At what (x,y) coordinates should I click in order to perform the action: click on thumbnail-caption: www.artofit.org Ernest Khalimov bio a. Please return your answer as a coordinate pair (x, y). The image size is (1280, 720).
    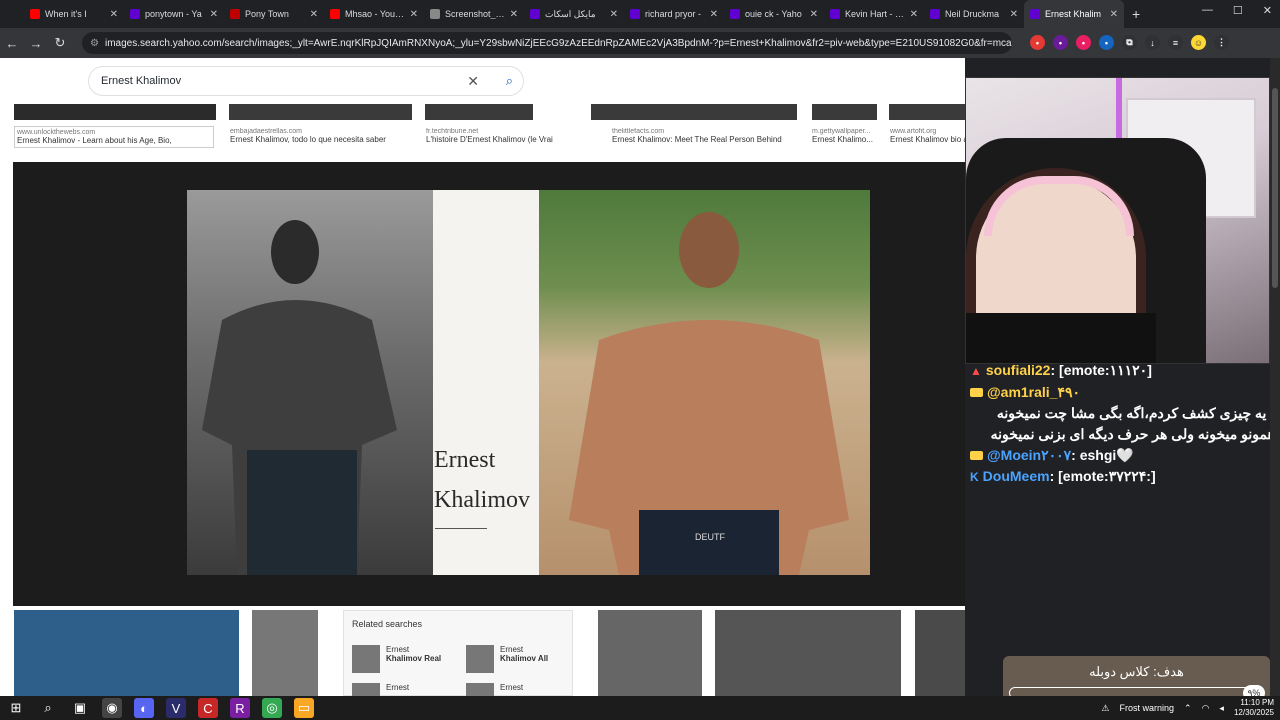
    Looking at the image, I should click on (927, 136).